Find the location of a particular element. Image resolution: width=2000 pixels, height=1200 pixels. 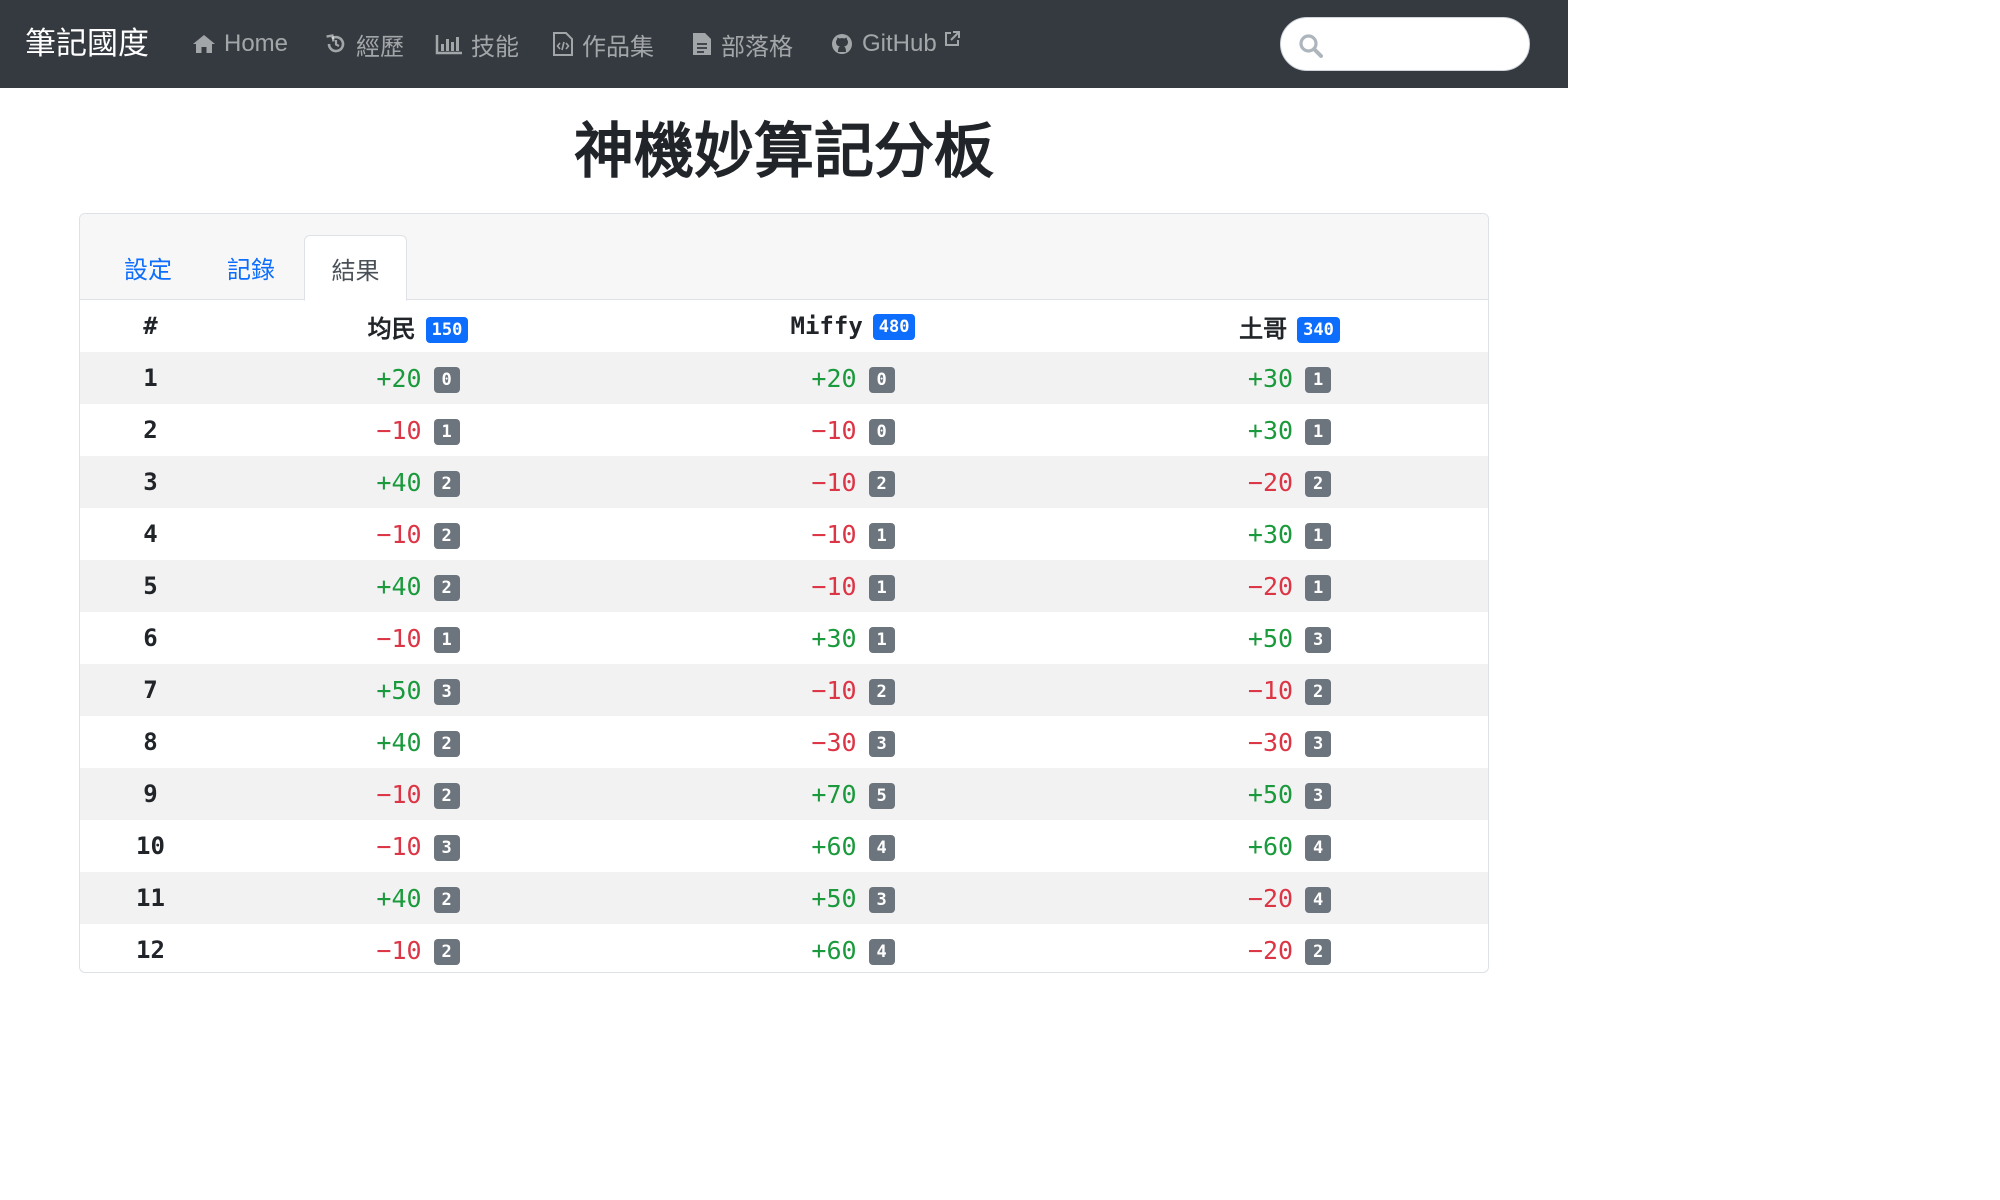

nav-item-label: 部落格 is located at coordinates (757, 47).